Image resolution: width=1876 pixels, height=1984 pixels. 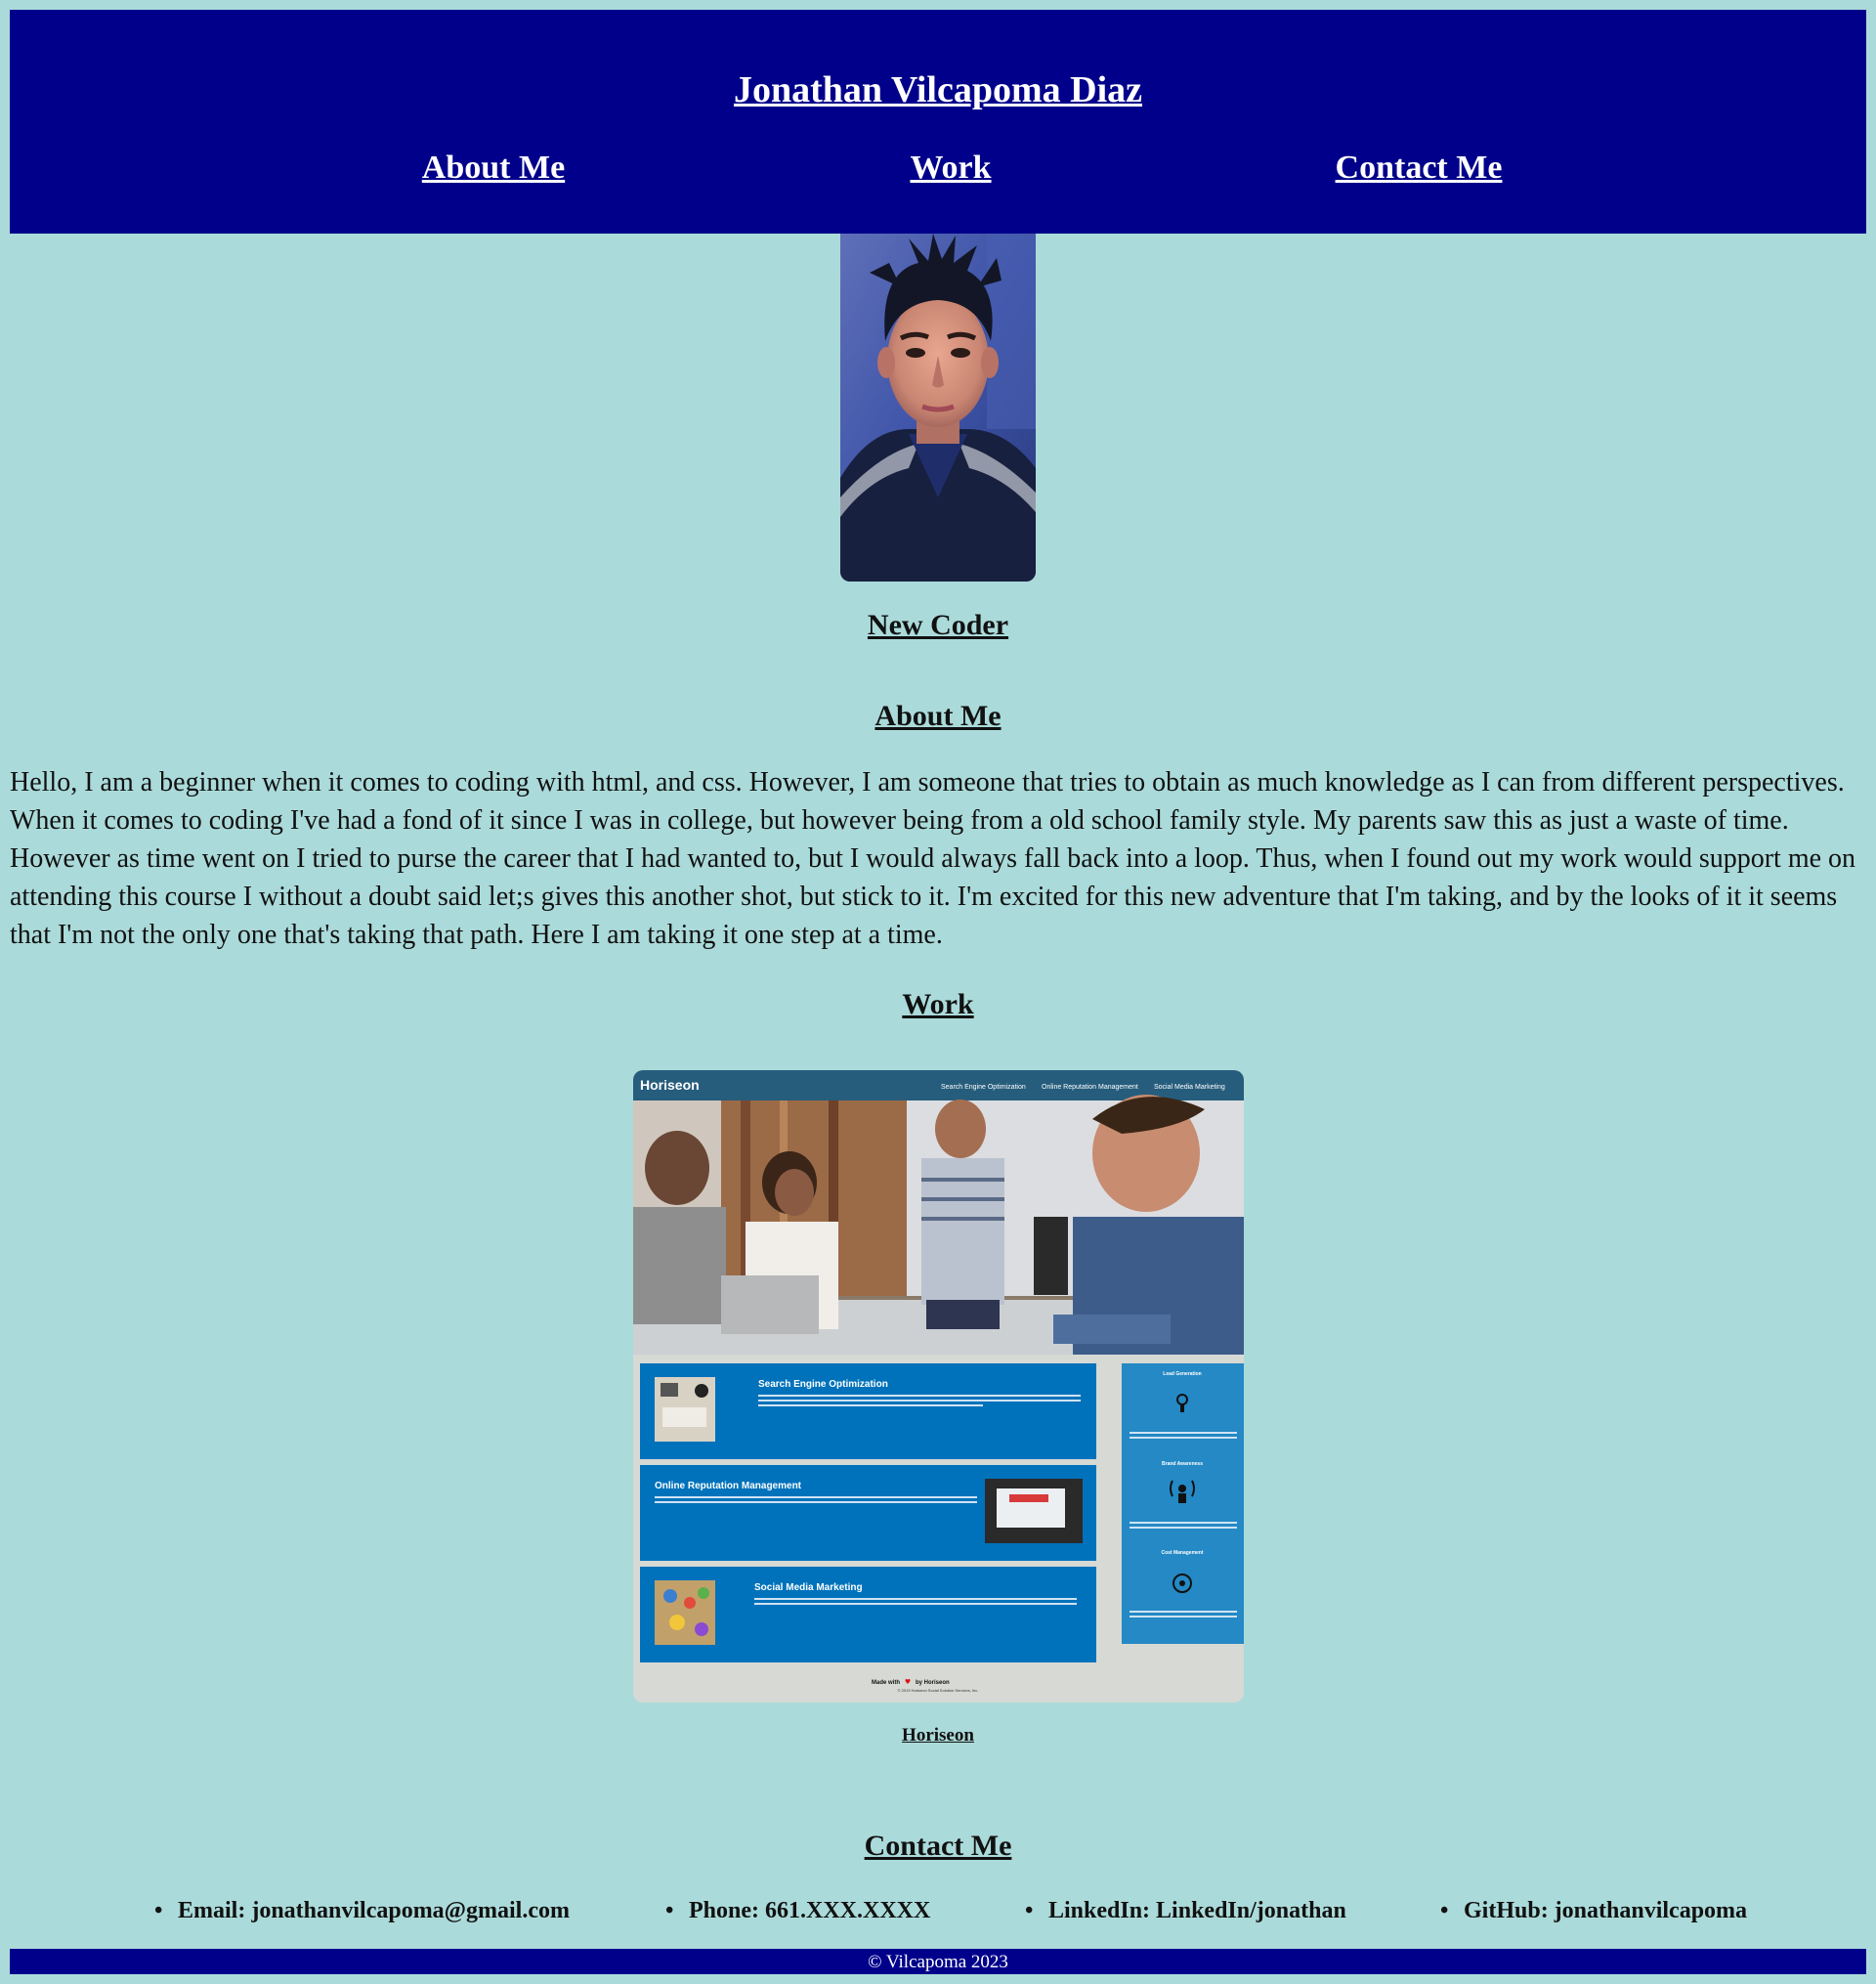 What do you see at coordinates (938, 408) in the screenshot?
I see `profile-photo` at bounding box center [938, 408].